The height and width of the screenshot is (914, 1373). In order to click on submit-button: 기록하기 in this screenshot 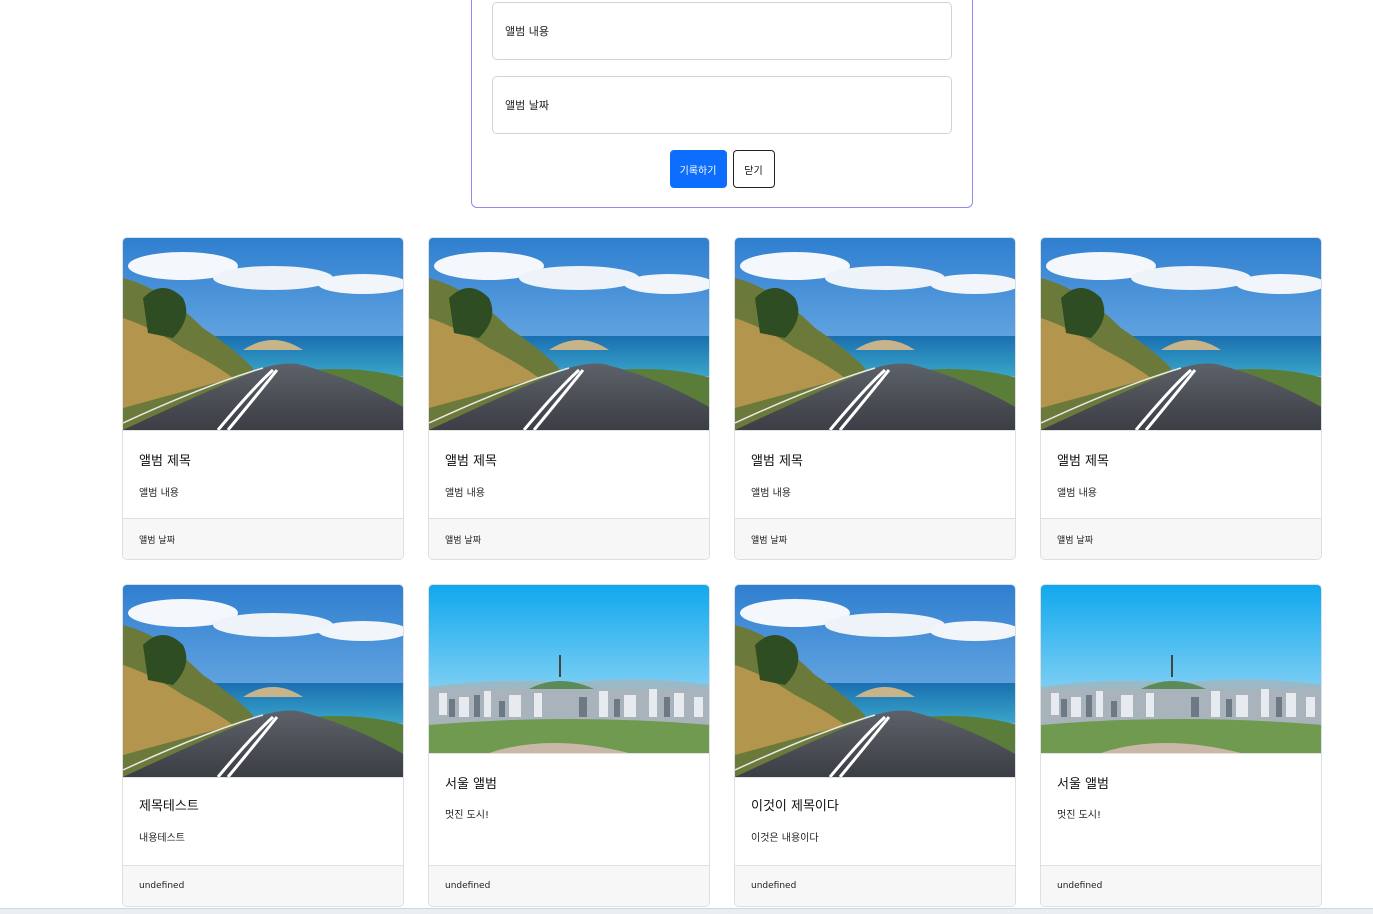, I will do `click(698, 169)`.